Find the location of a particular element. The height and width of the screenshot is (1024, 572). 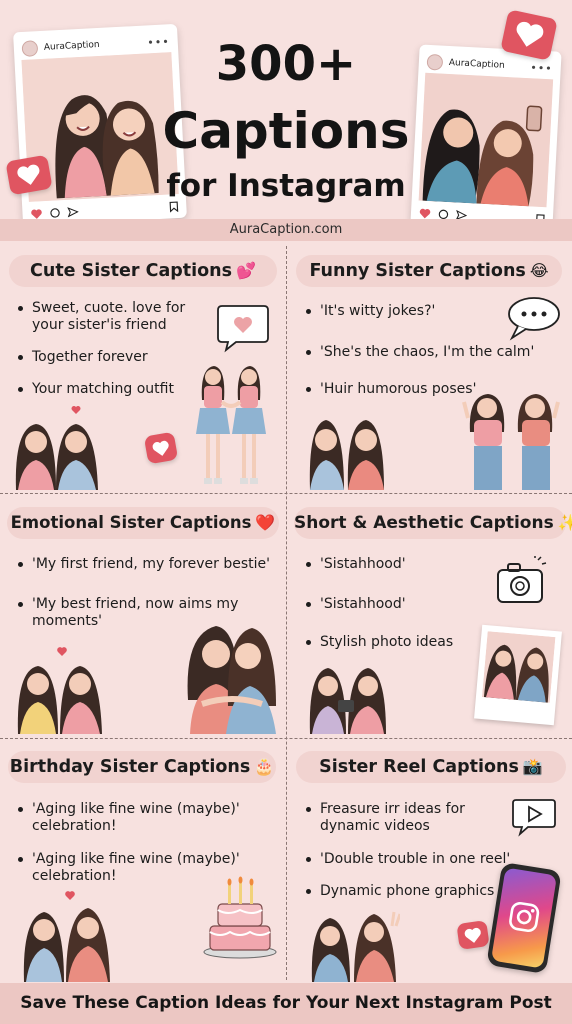

heart-icon is located at coordinates (472, 935).